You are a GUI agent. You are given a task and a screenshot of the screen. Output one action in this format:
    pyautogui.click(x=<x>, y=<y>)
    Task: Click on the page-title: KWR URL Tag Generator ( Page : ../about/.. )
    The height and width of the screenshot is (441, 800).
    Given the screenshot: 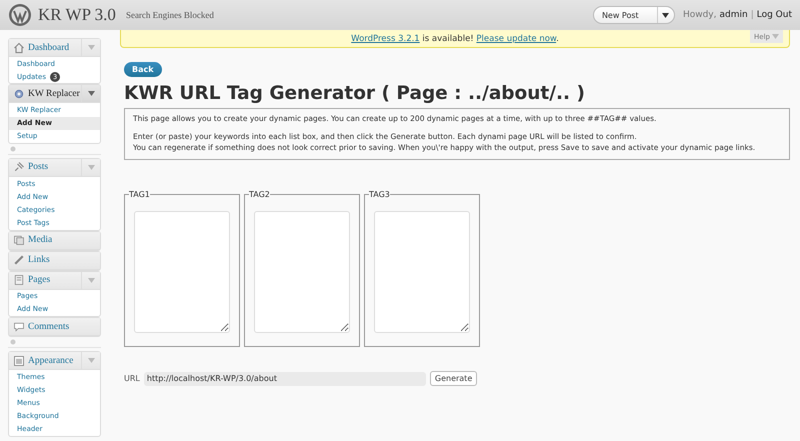 What is the action you would take?
    pyautogui.click(x=355, y=93)
    